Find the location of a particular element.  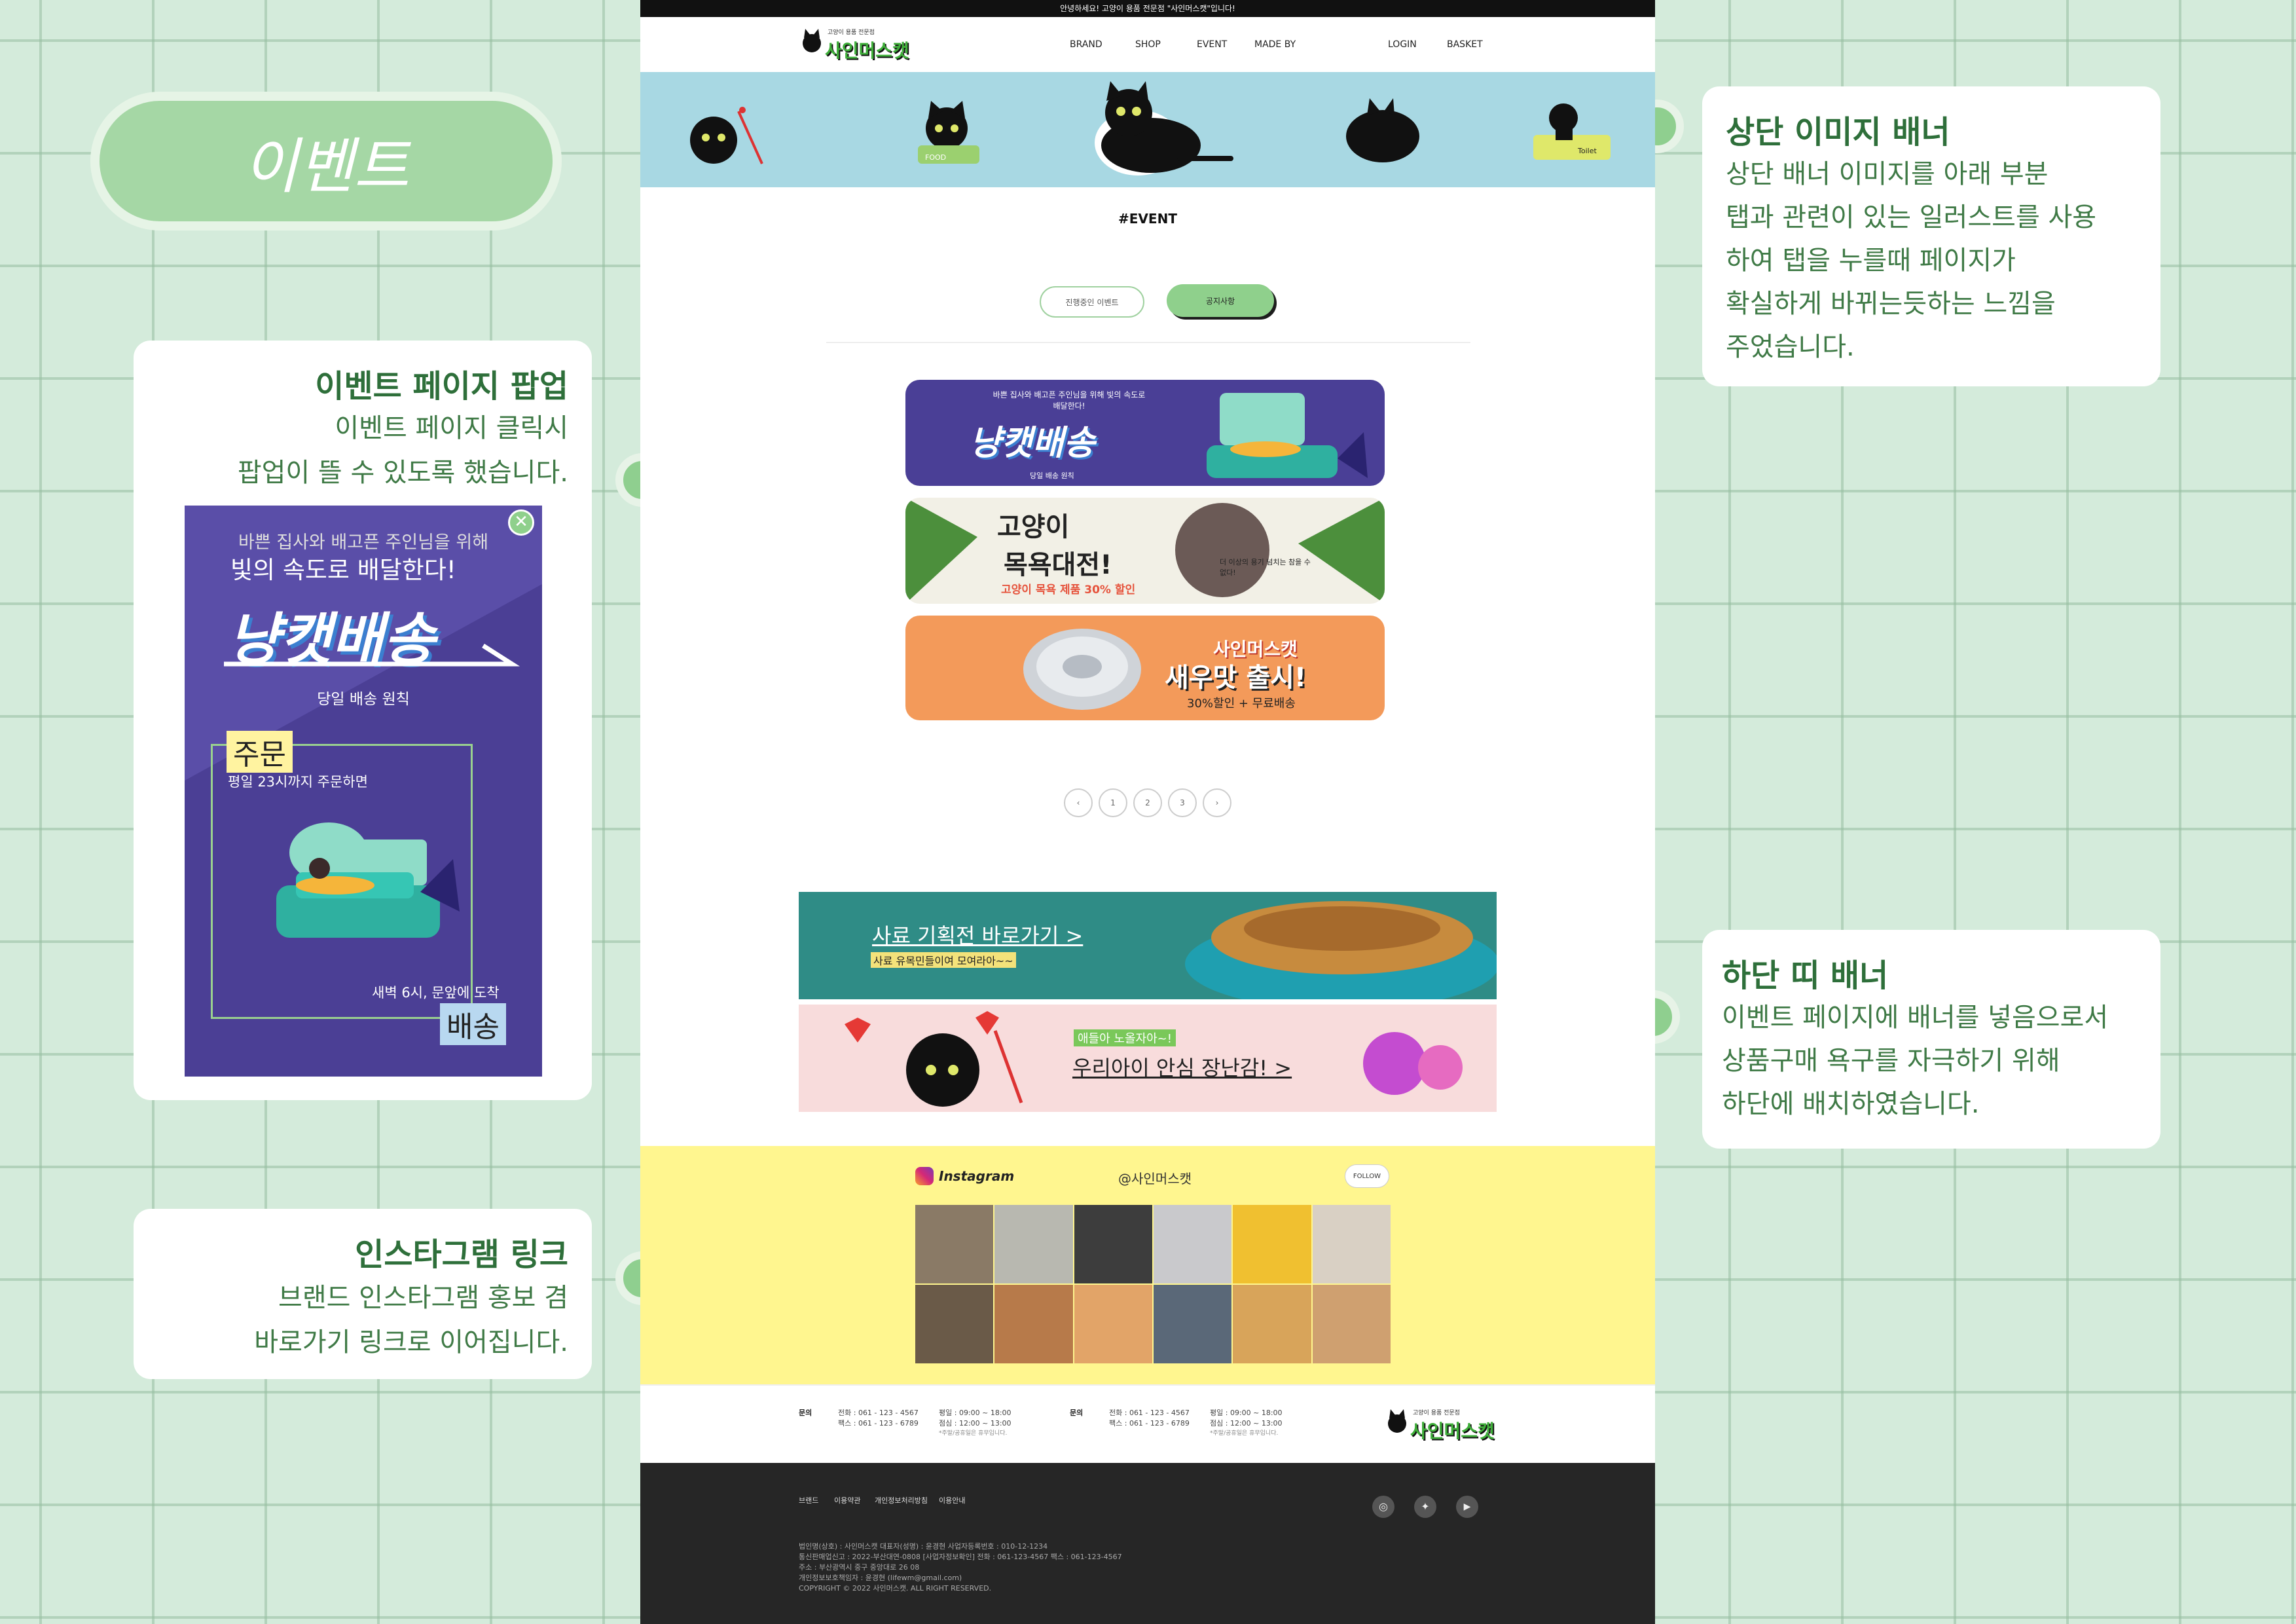

contact-phone: 전화 : 061 - 123 - 4567 is located at coordinates (878, 1413).